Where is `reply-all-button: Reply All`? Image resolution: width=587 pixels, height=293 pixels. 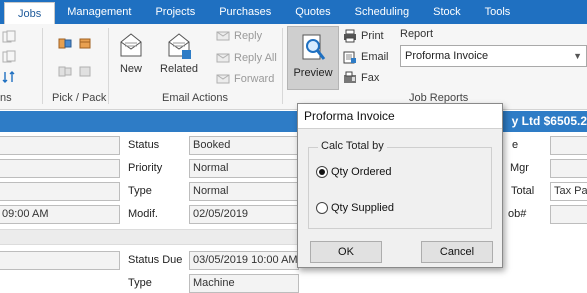 reply-all-button: Reply All is located at coordinates (246, 58).